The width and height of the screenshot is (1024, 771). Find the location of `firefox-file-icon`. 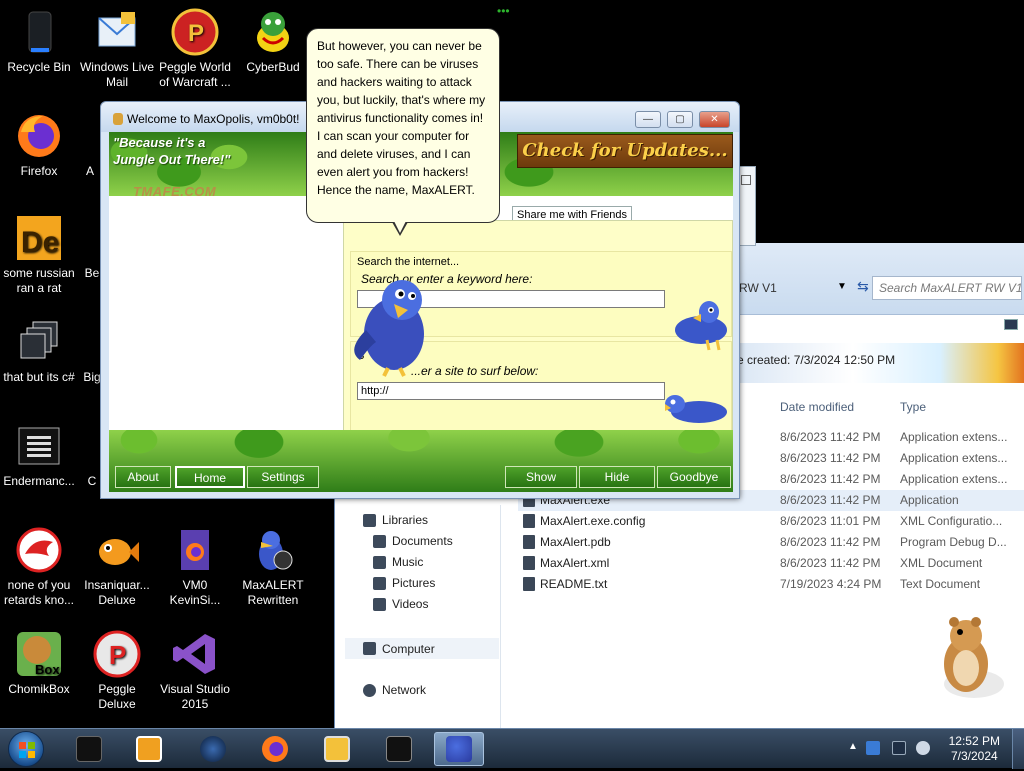

firefox-file-icon is located at coordinates (195, 550).